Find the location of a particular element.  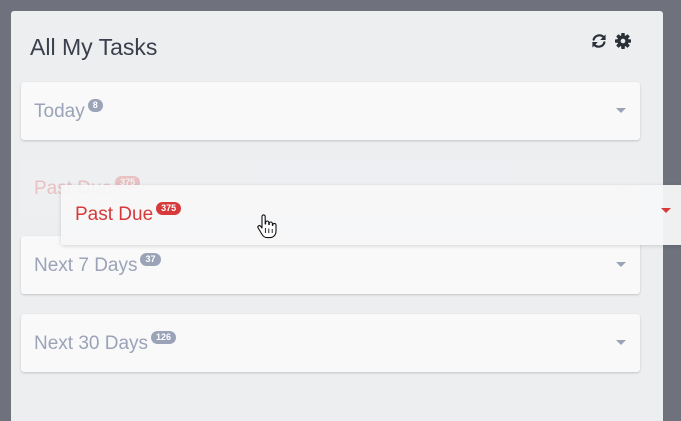

card-label: Next 7 Days 37 is located at coordinates (97, 265).